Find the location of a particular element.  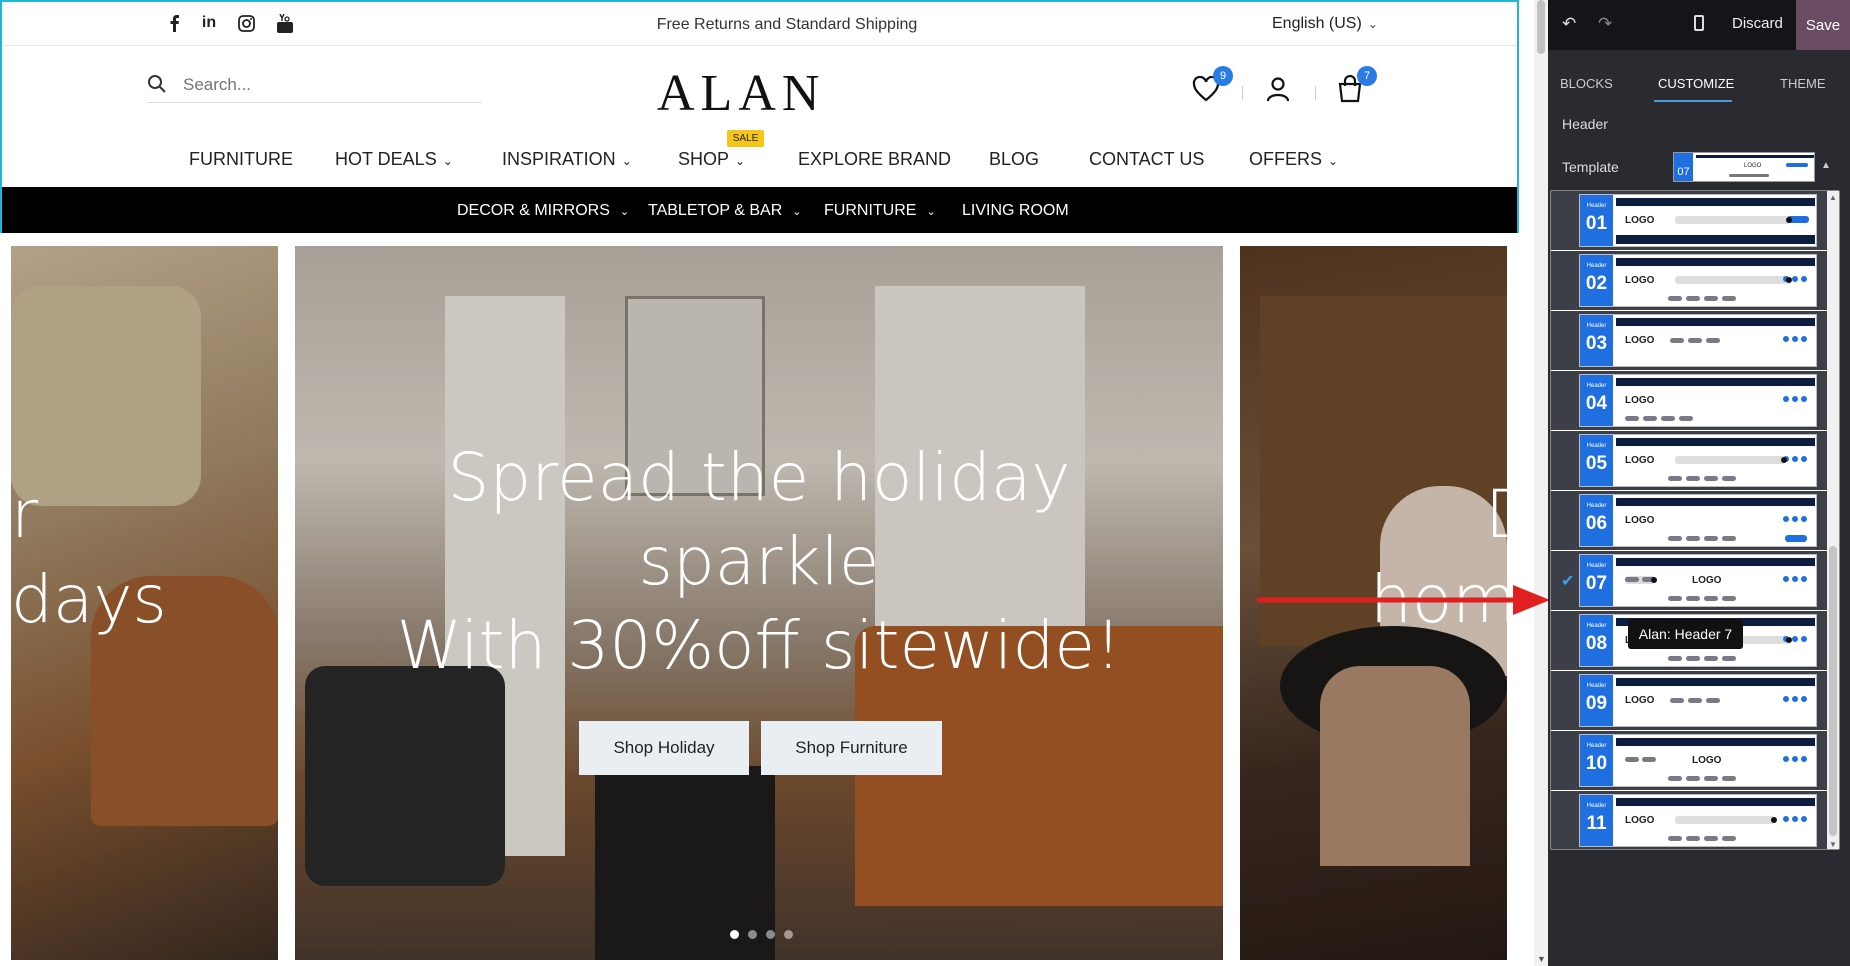

nav-offers: OFFERS ⌄ is located at coordinates (1293, 159).